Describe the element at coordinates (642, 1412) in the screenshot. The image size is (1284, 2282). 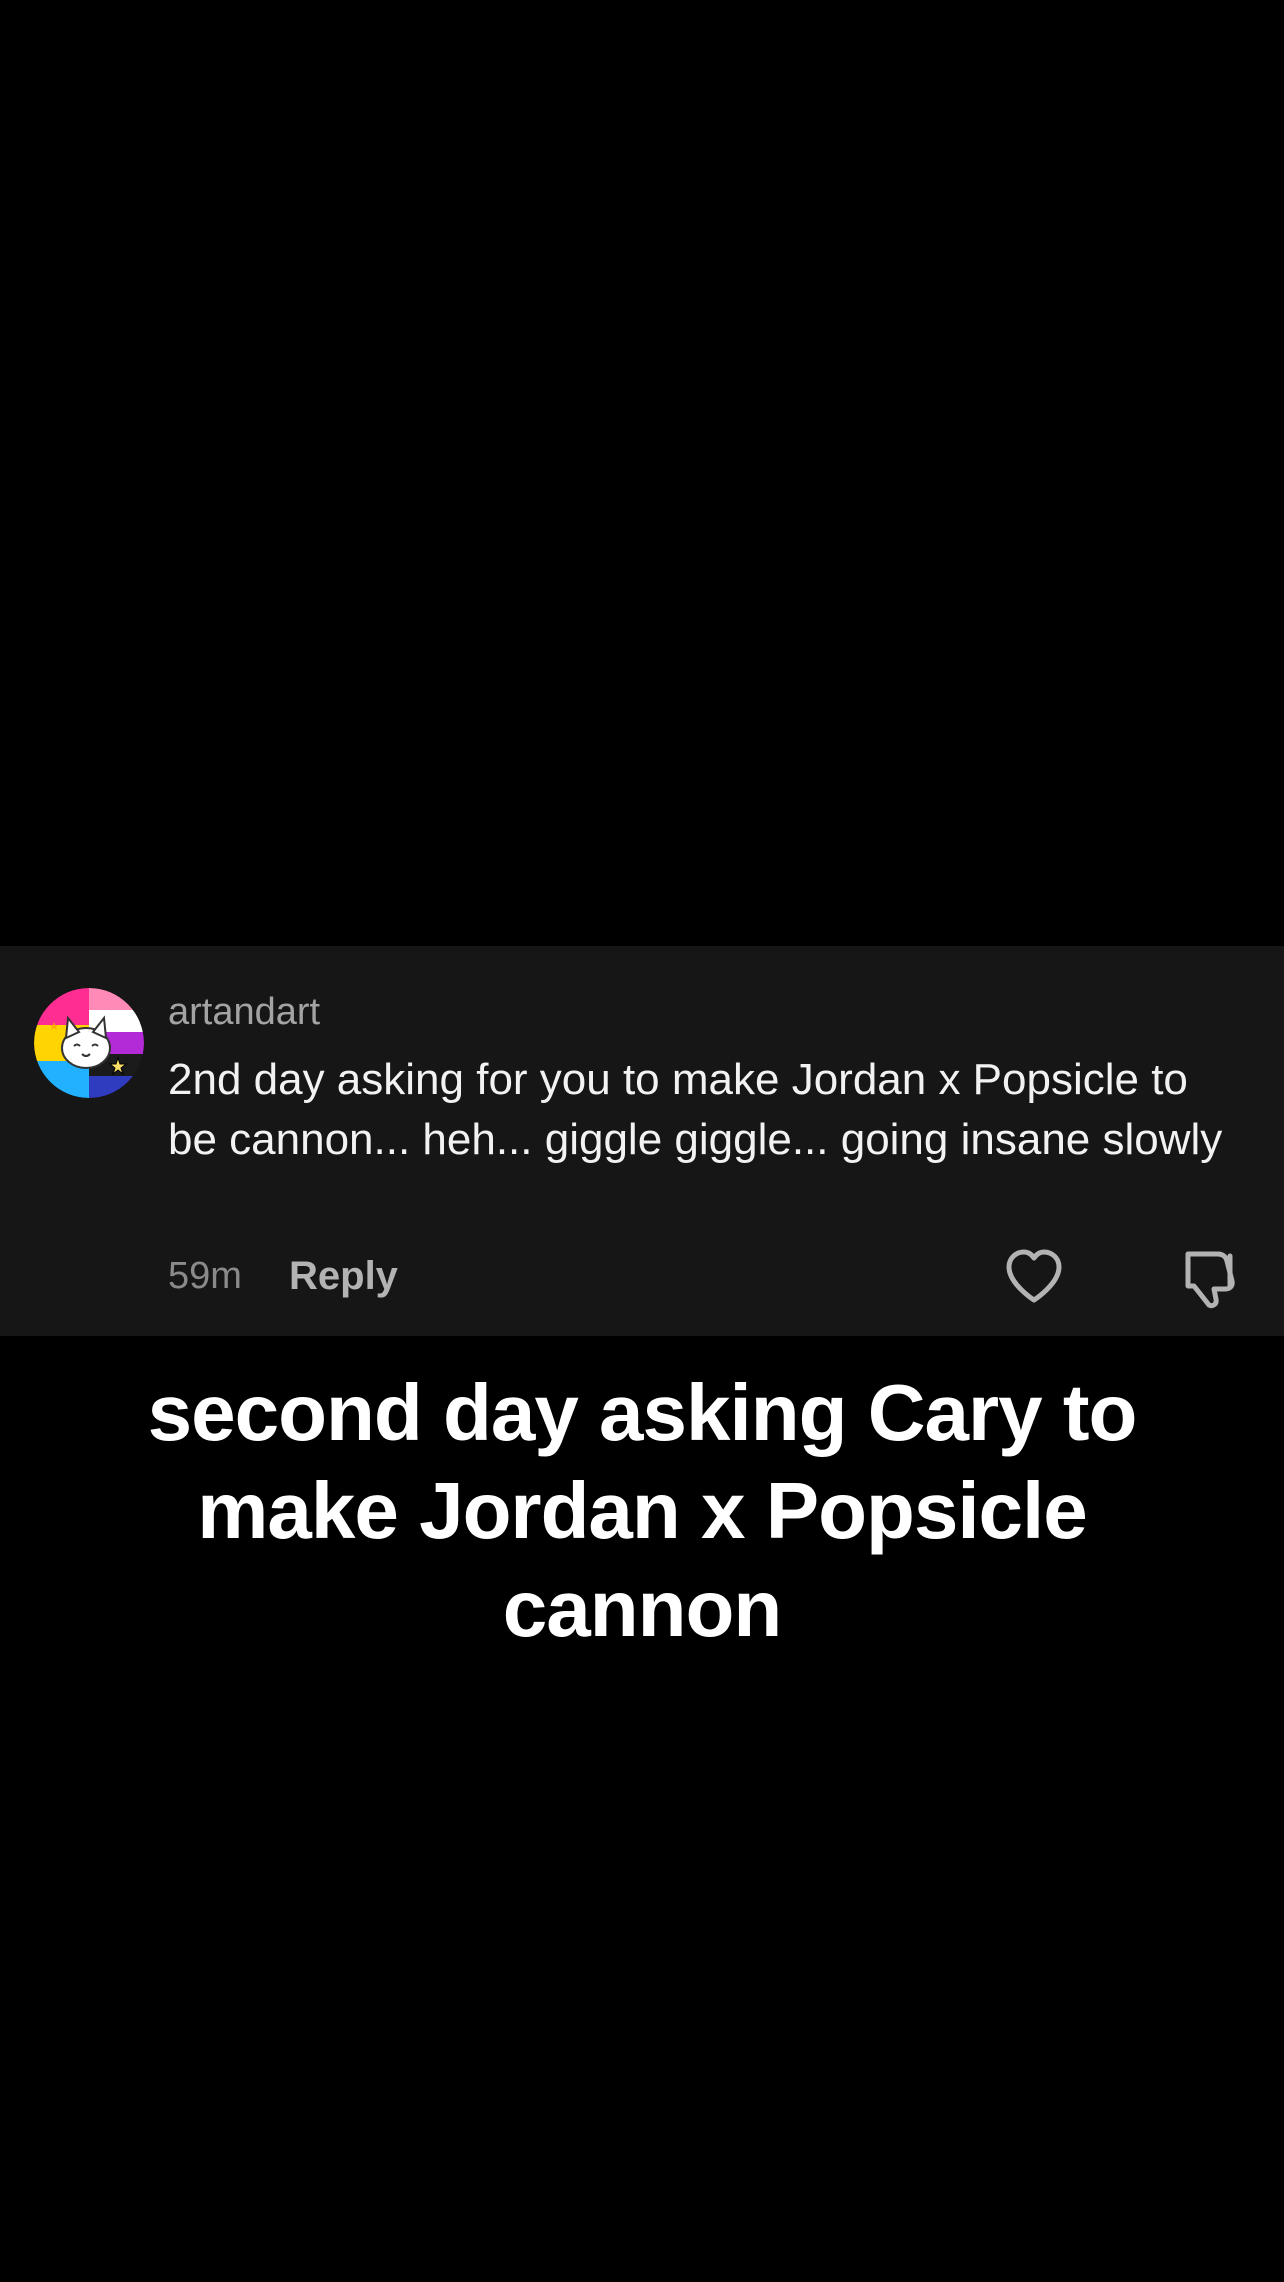
I see `caption-line: second day asking Cary to` at that location.